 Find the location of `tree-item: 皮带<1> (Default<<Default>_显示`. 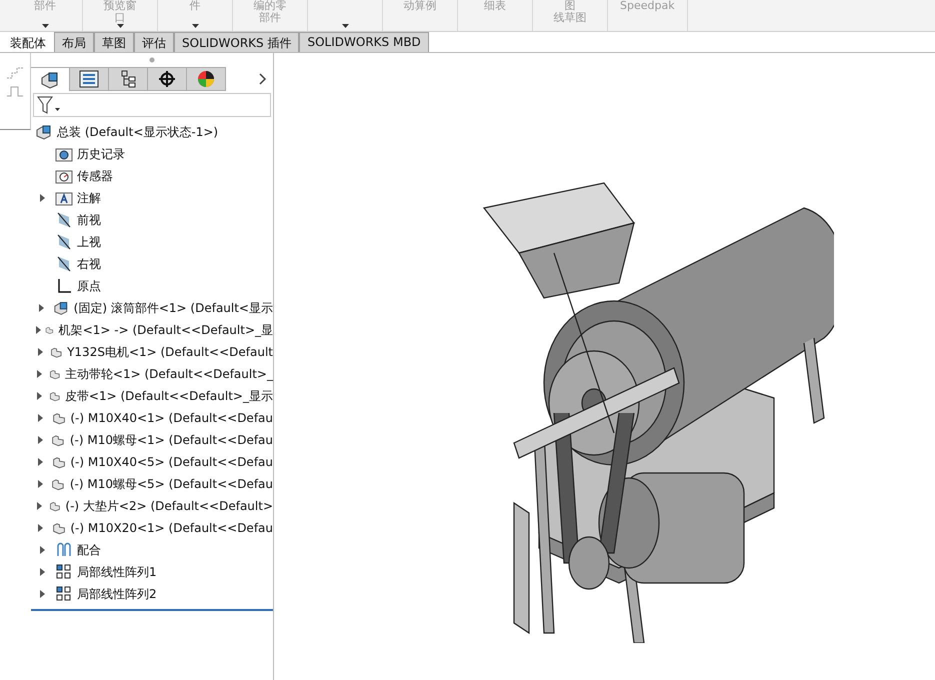

tree-item: 皮带<1> (Default<<Default>_显示 is located at coordinates (152, 396).